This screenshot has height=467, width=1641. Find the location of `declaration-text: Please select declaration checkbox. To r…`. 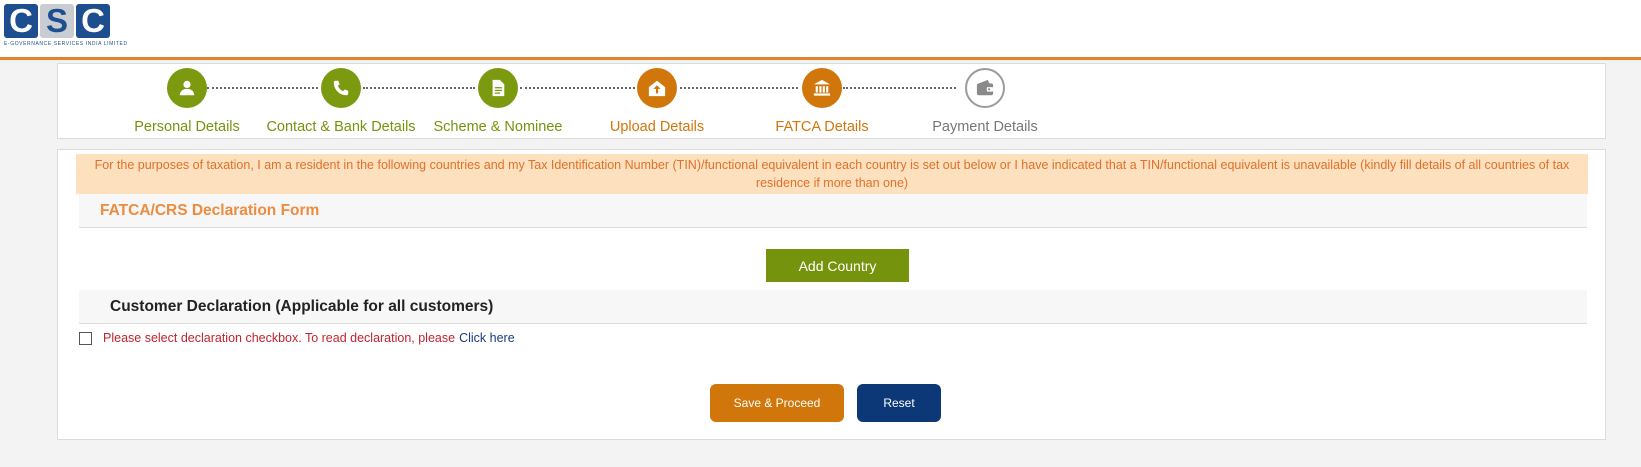

declaration-text: Please select declaration checkbox. To r… is located at coordinates (279, 338).